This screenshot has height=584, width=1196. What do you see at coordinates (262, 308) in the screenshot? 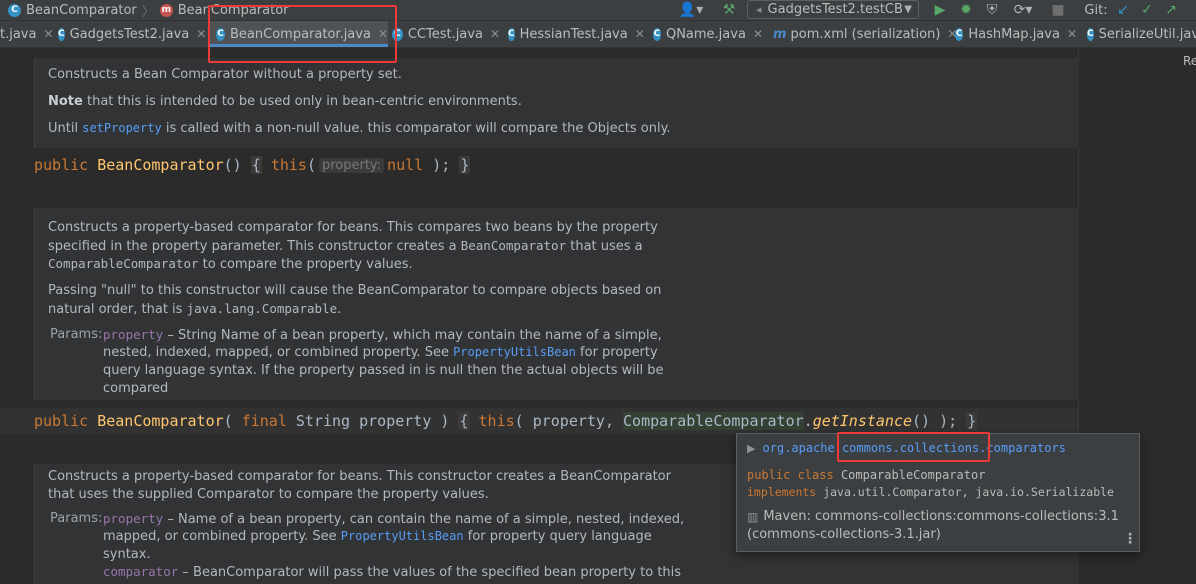
I see `javadoc-code: java.lang.Comparable` at bounding box center [262, 308].